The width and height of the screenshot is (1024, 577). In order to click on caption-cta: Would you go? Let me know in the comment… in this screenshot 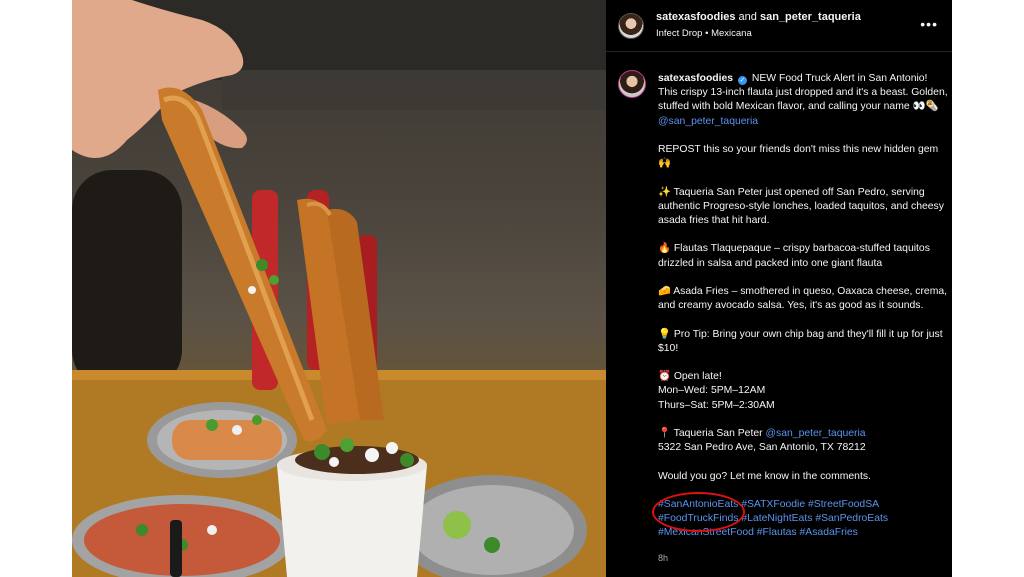, I will do `click(764, 476)`.